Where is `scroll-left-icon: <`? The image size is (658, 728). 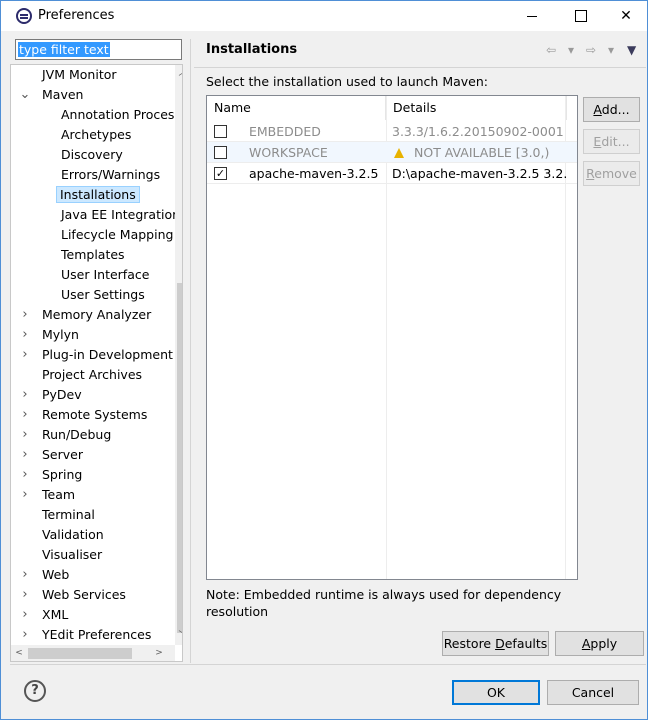 scroll-left-icon: < is located at coordinates (19, 653).